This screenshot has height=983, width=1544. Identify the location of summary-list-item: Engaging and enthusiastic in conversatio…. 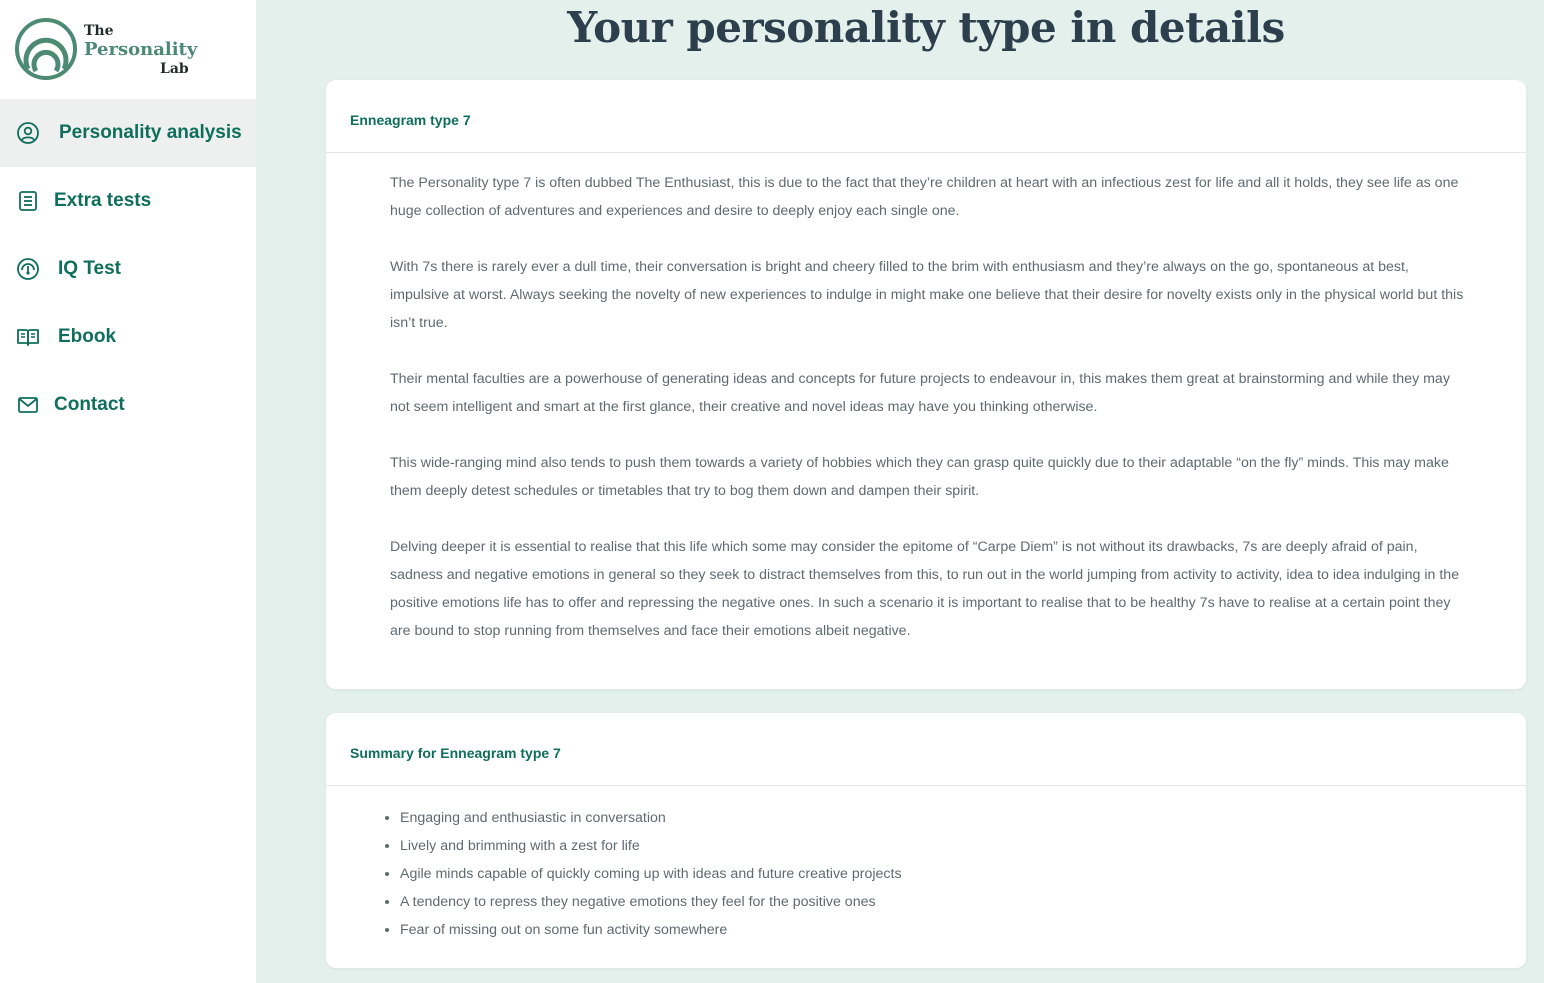
(963, 818).